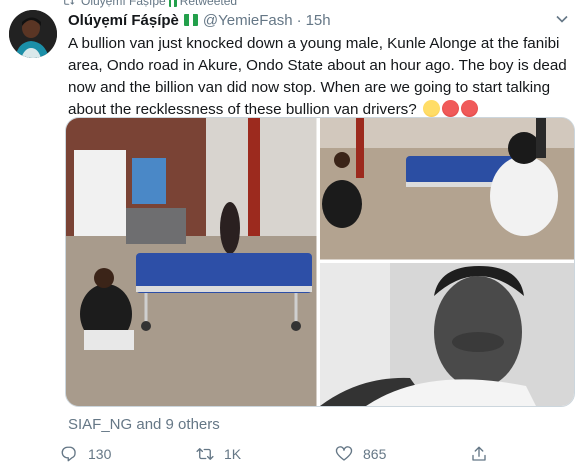 The width and height of the screenshot is (578, 468). Describe the element at coordinates (233, 454) in the screenshot. I see `retweet-count: 1K` at that location.